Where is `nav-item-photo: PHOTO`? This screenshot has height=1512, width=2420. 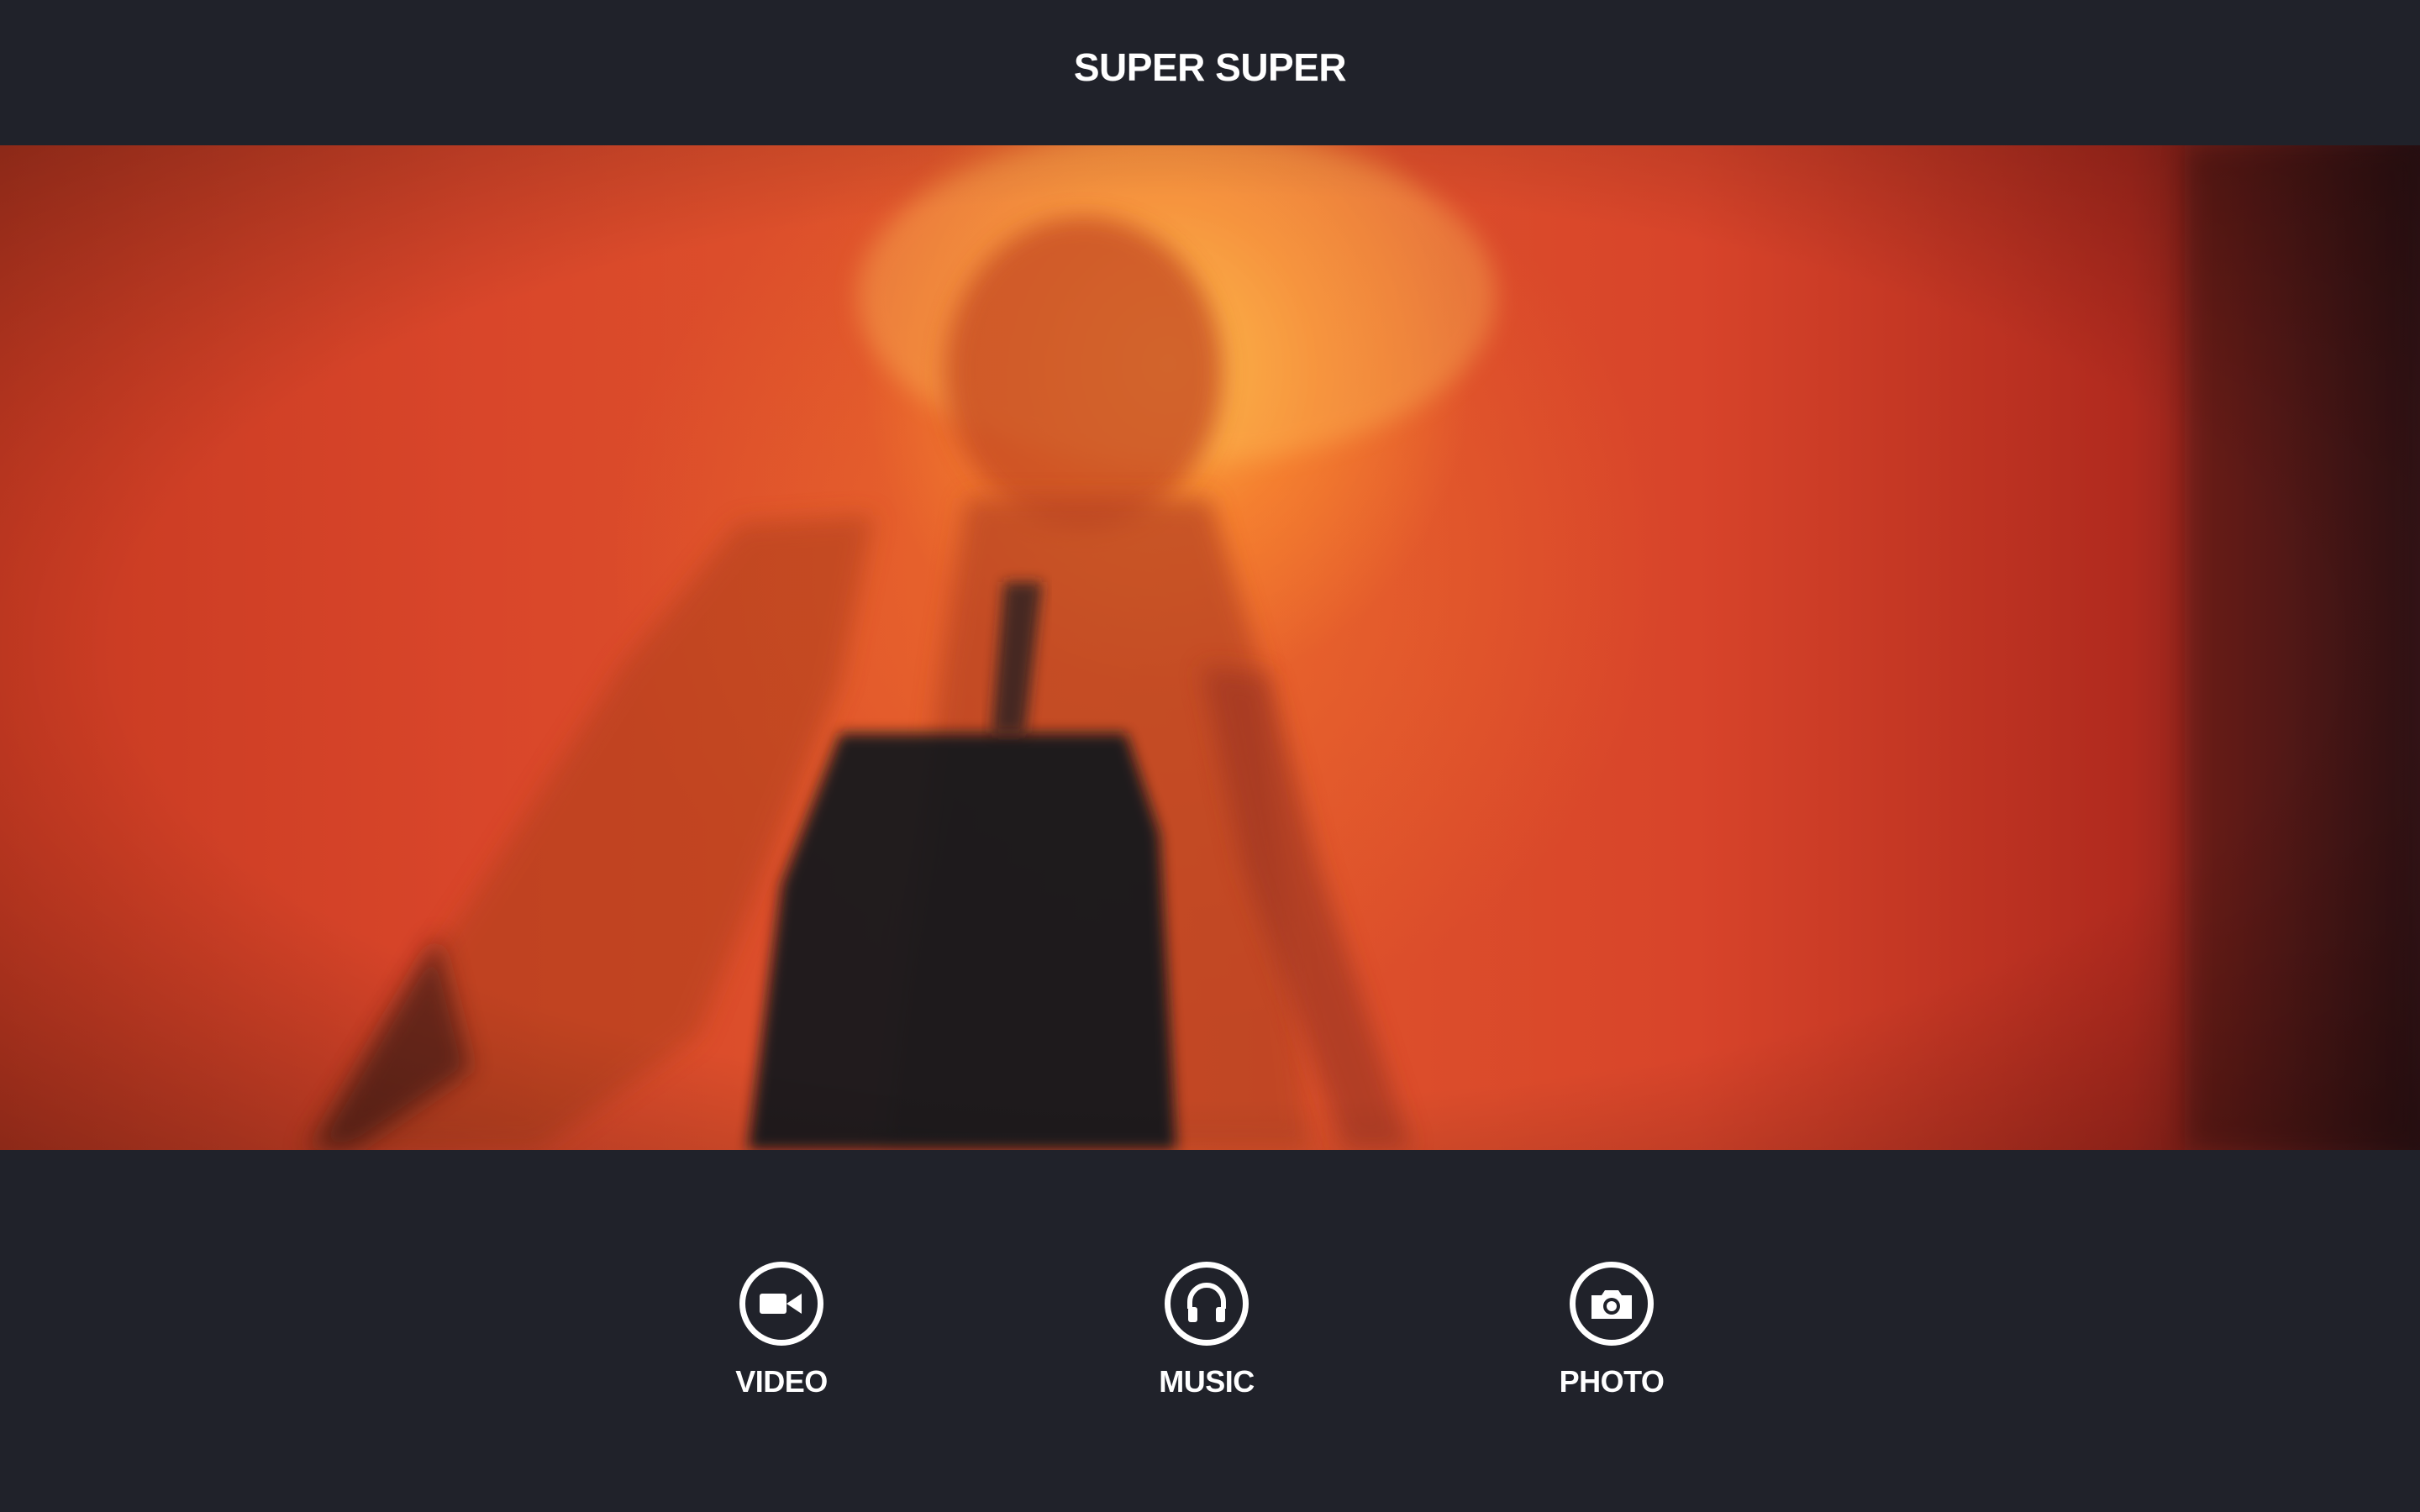
nav-item-photo: PHOTO is located at coordinates (1612, 1330).